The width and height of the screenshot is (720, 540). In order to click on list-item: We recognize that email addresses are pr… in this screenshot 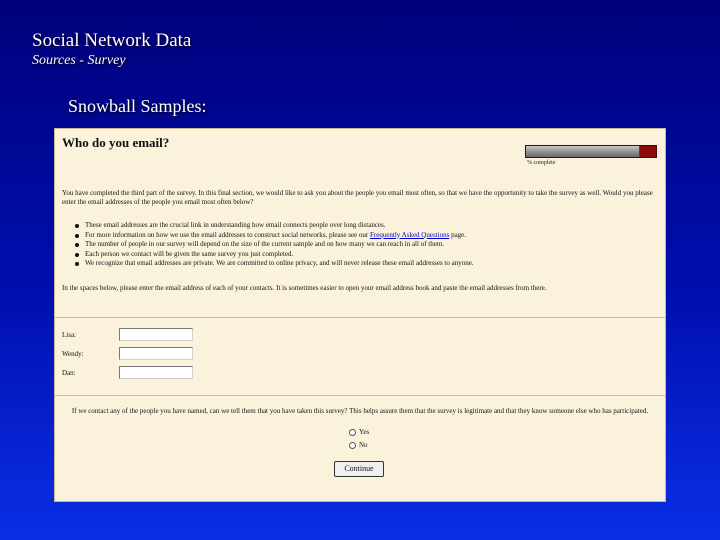, I will do `click(365, 264)`.